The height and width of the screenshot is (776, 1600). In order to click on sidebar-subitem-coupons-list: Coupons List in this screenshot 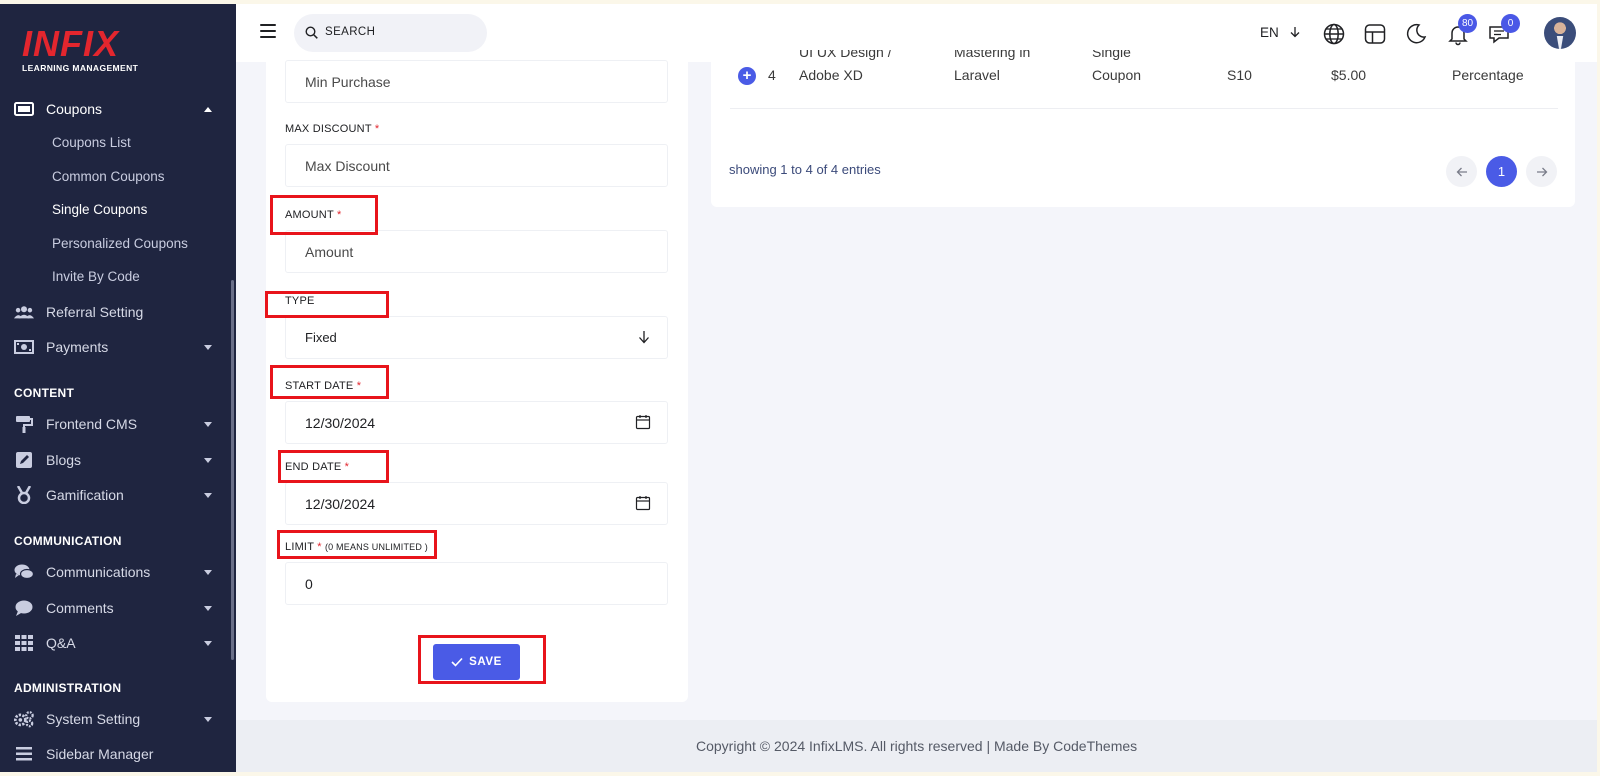, I will do `click(91, 142)`.